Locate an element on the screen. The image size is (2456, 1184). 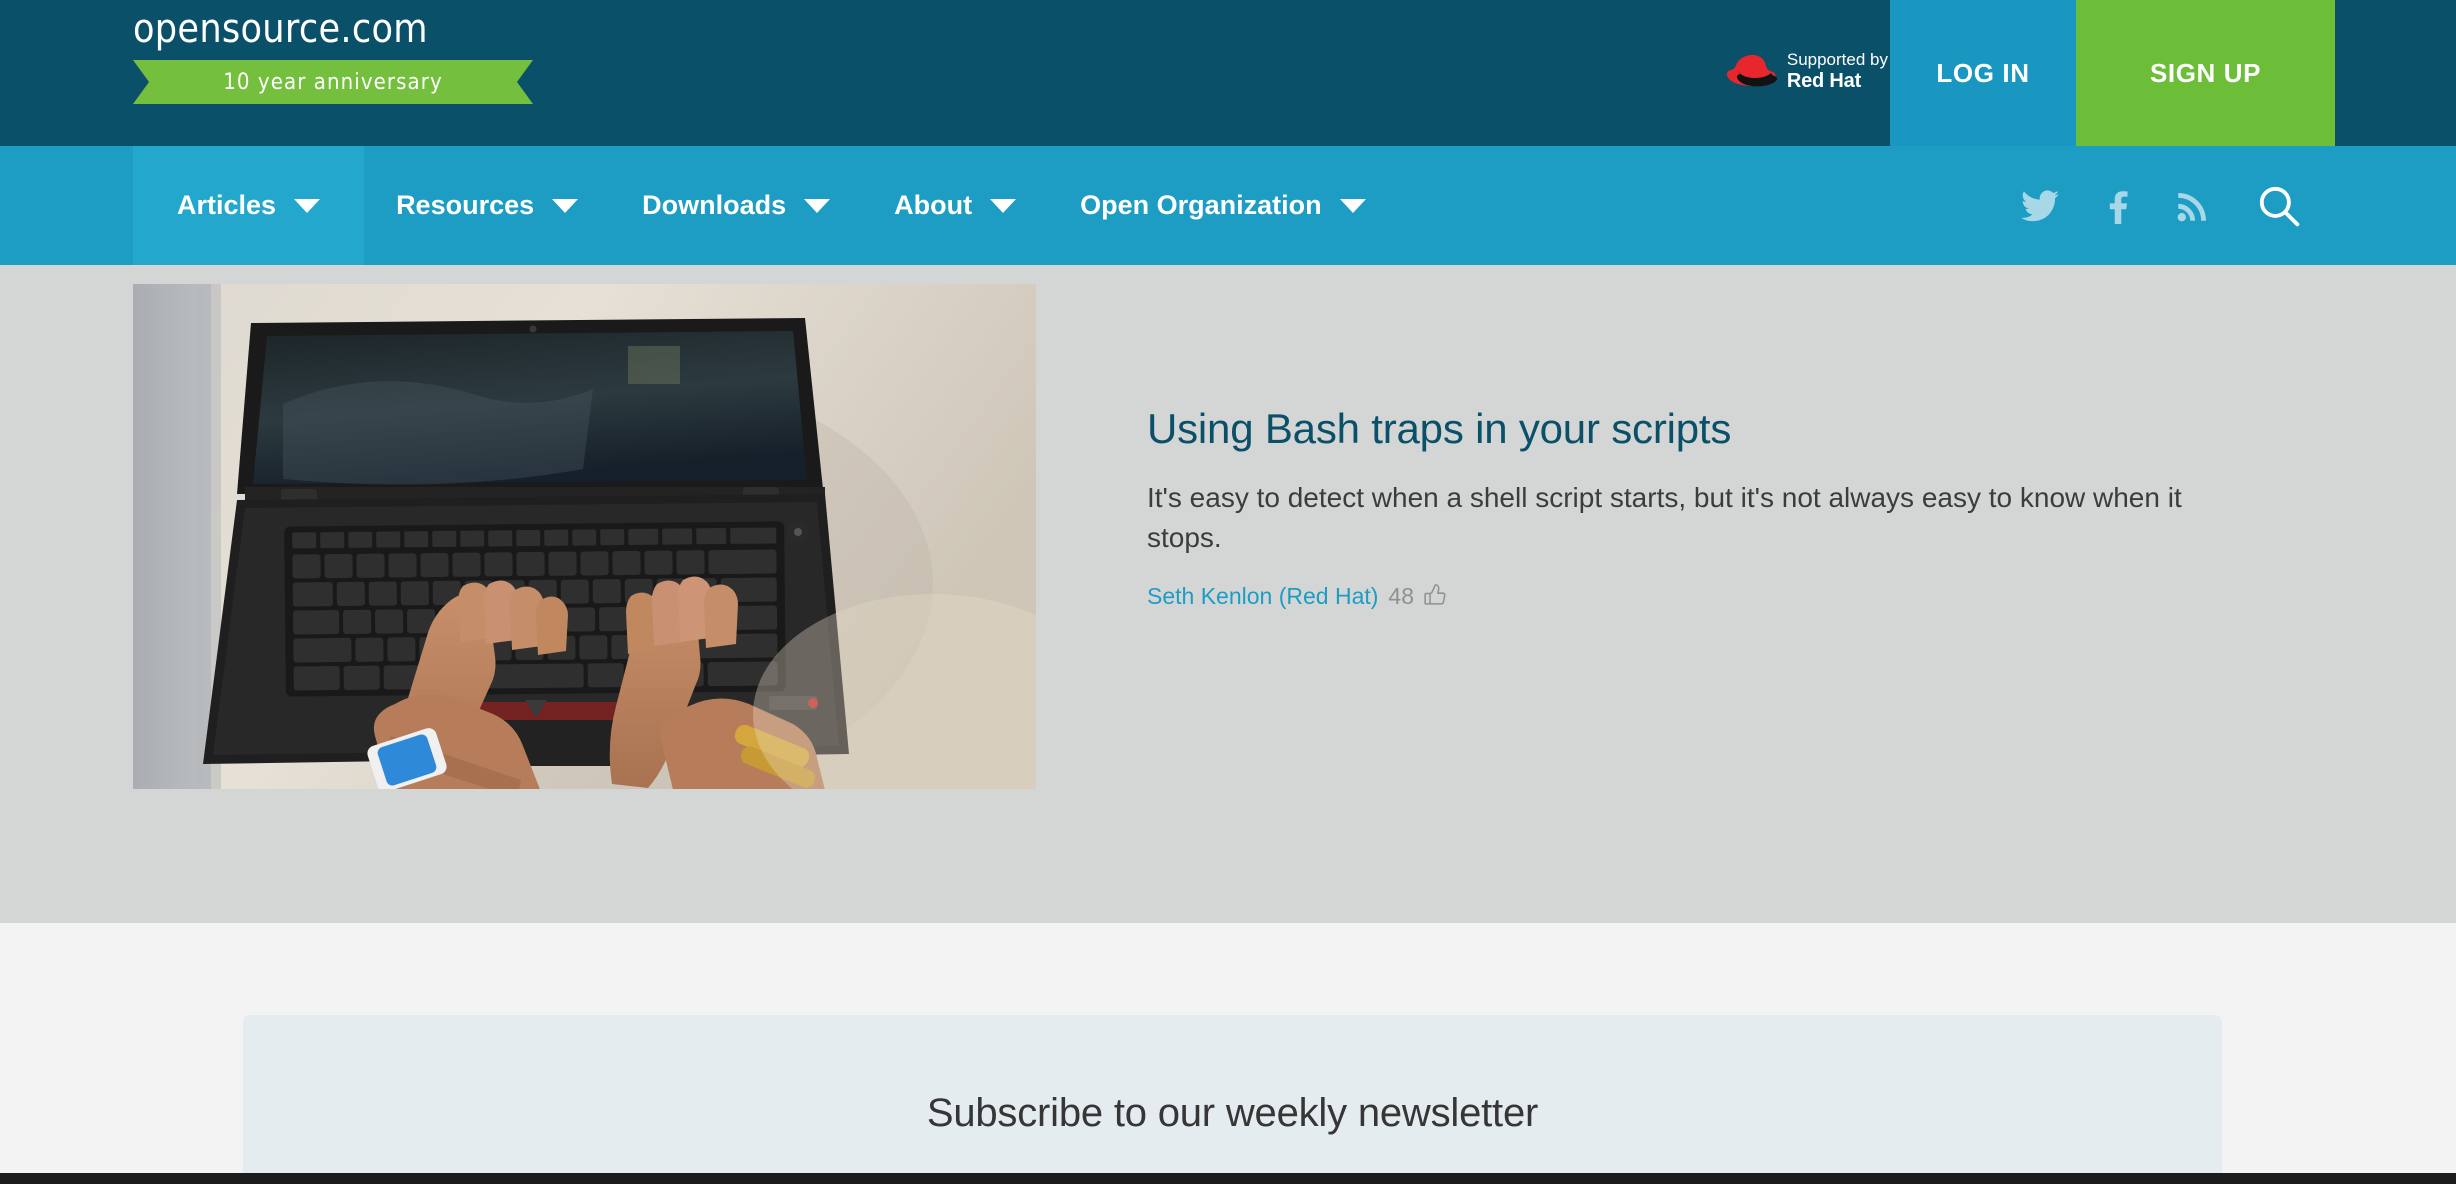
window-bottom-edge is located at coordinates (1228, 1178).